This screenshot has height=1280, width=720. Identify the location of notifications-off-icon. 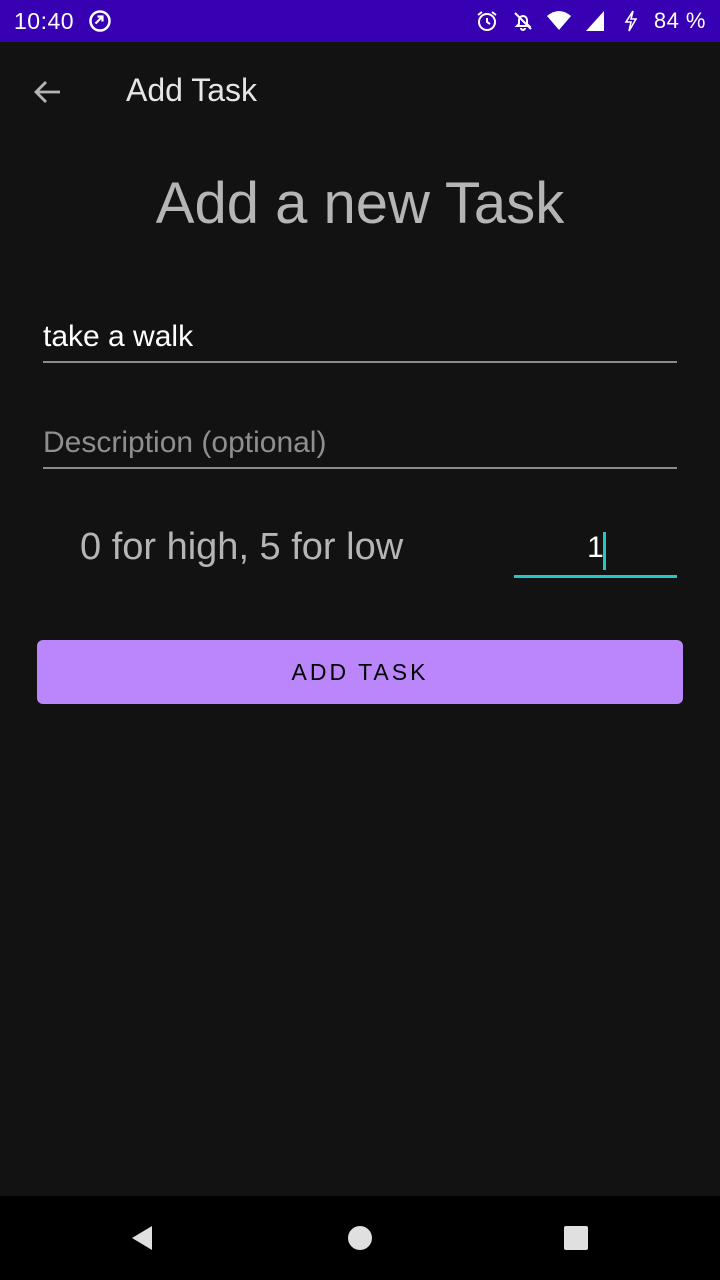
(523, 21).